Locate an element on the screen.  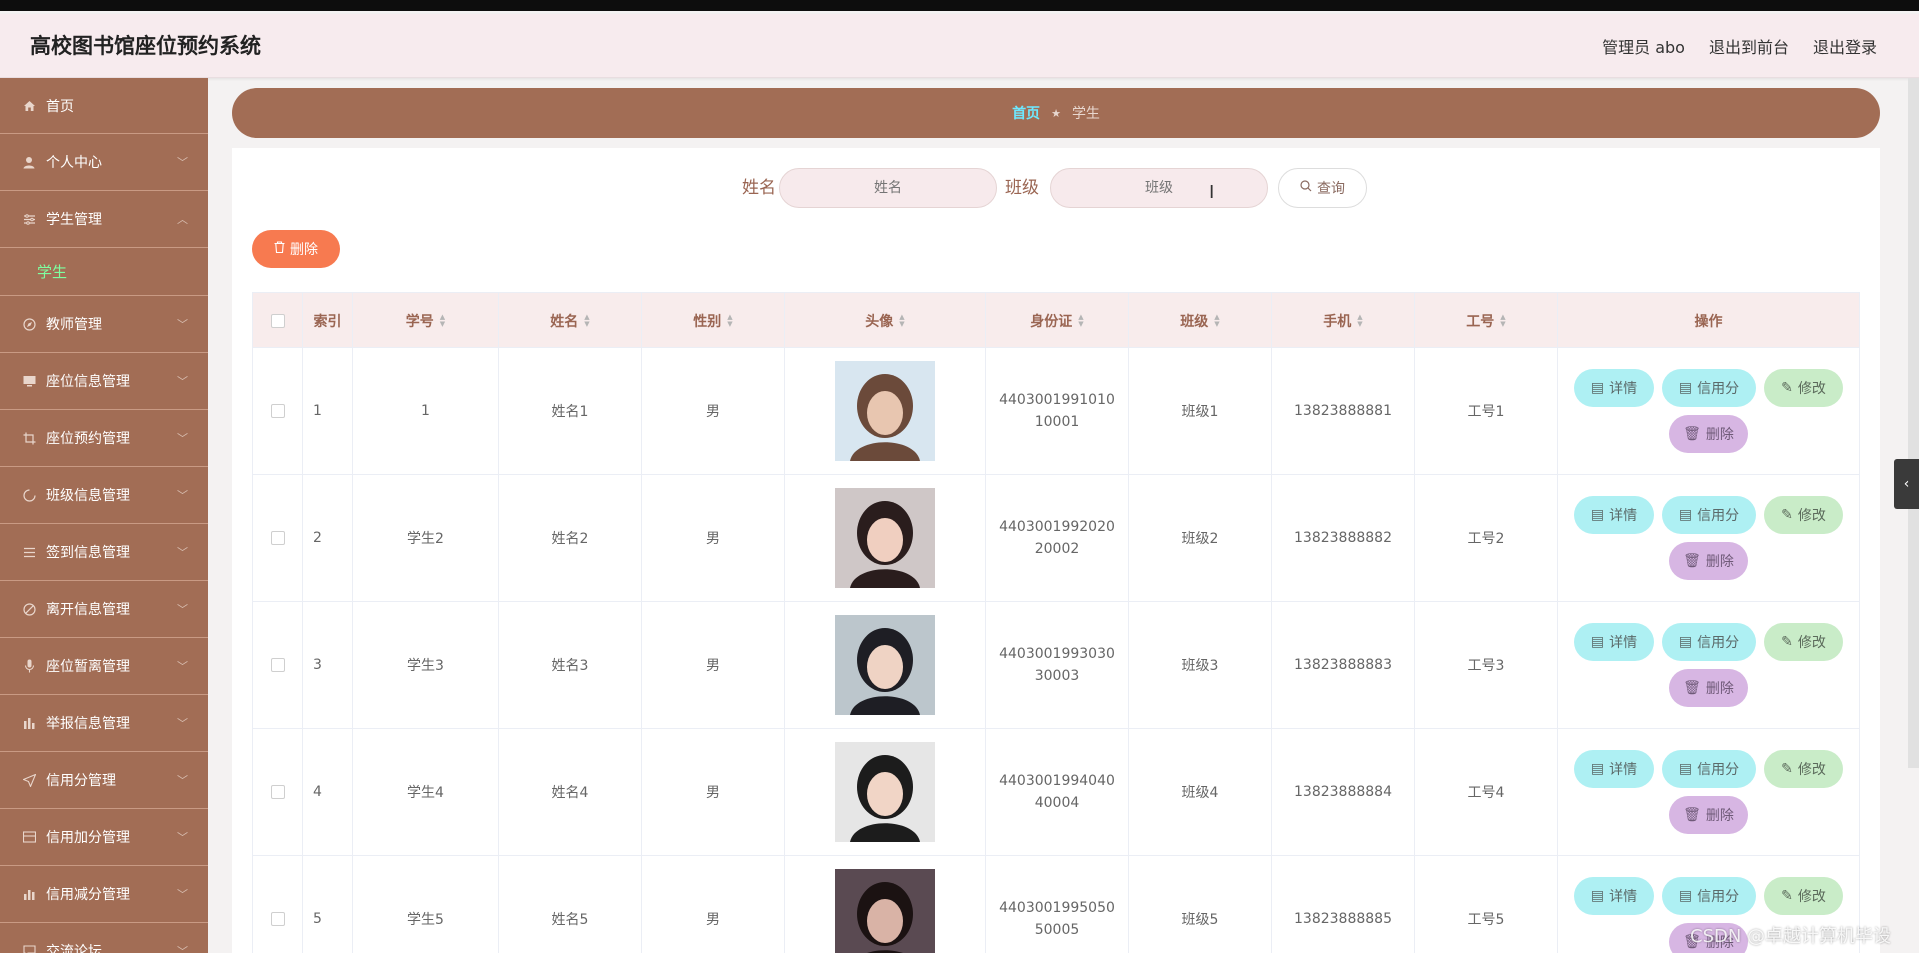
sidebar-item-seat-away: 座位暂离管理 ﹀ is located at coordinates (104, 666).